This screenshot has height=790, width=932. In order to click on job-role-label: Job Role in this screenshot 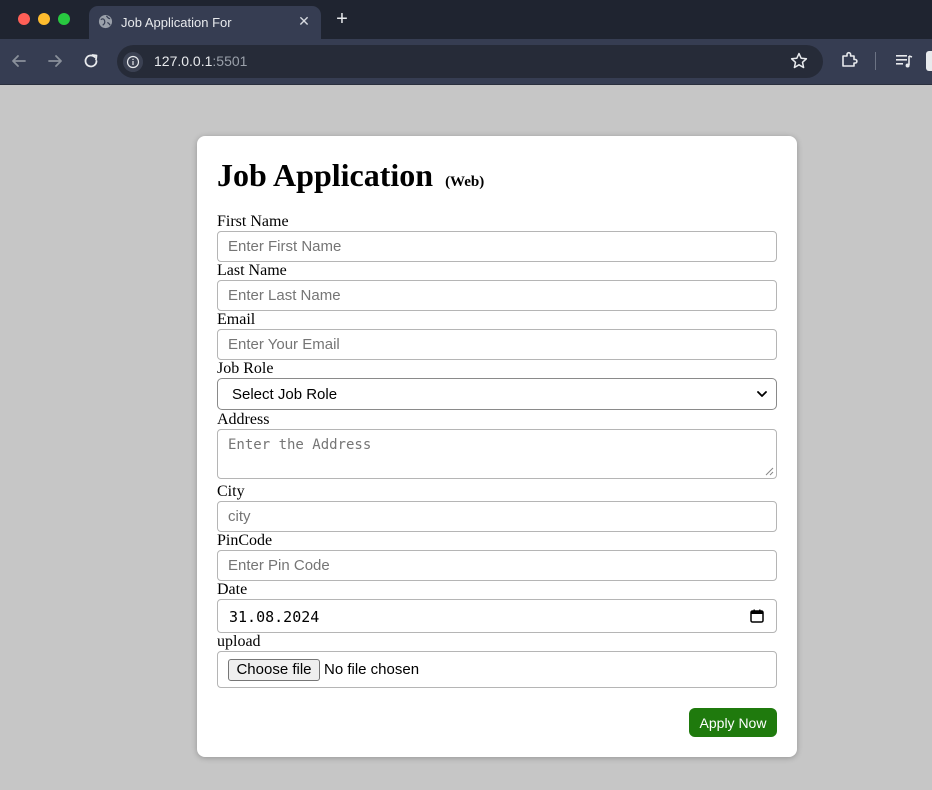, I will do `click(245, 368)`.